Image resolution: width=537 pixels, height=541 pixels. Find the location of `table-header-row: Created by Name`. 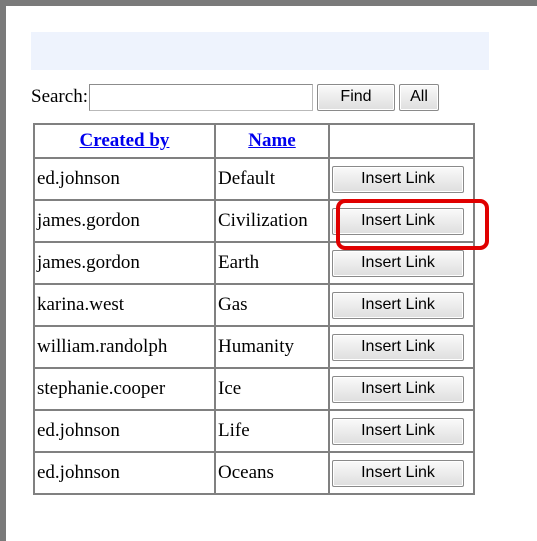

table-header-row: Created by Name is located at coordinates (254, 141).